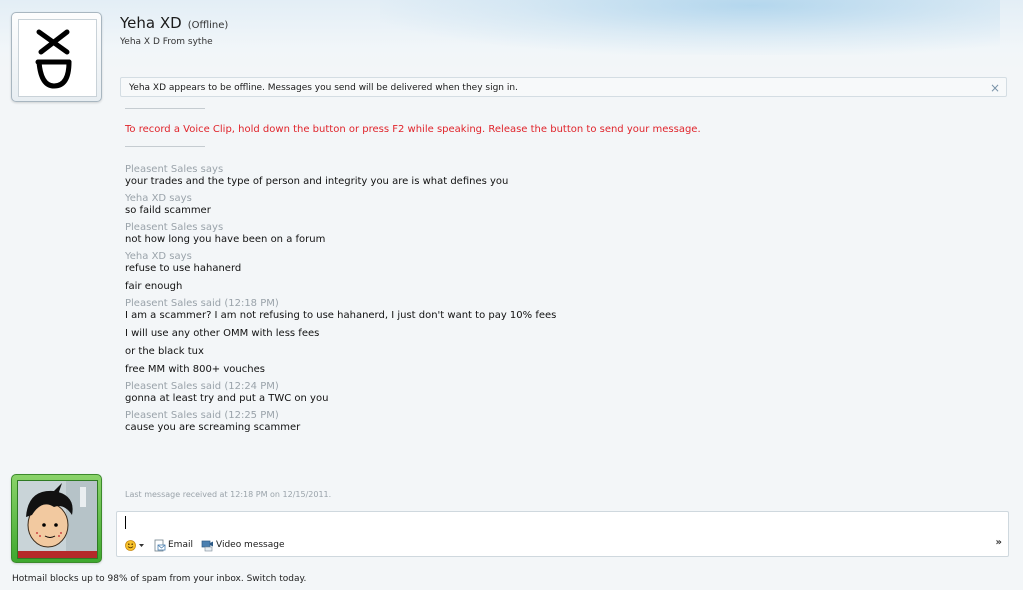 This screenshot has width=1023, height=590. Describe the element at coordinates (999, 542) in the screenshot. I see `more-chevron-icon: »` at that location.